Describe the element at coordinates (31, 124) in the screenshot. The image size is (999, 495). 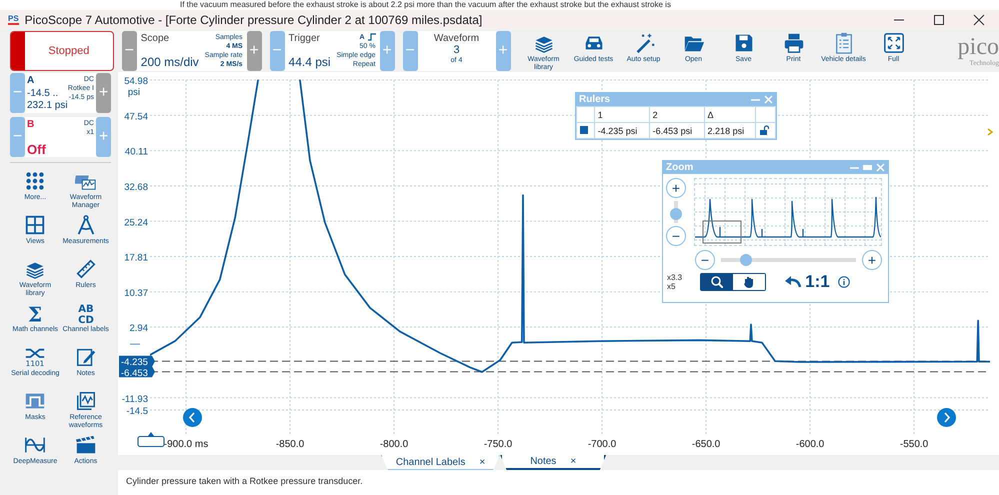
I see `channel-name: B` at that location.